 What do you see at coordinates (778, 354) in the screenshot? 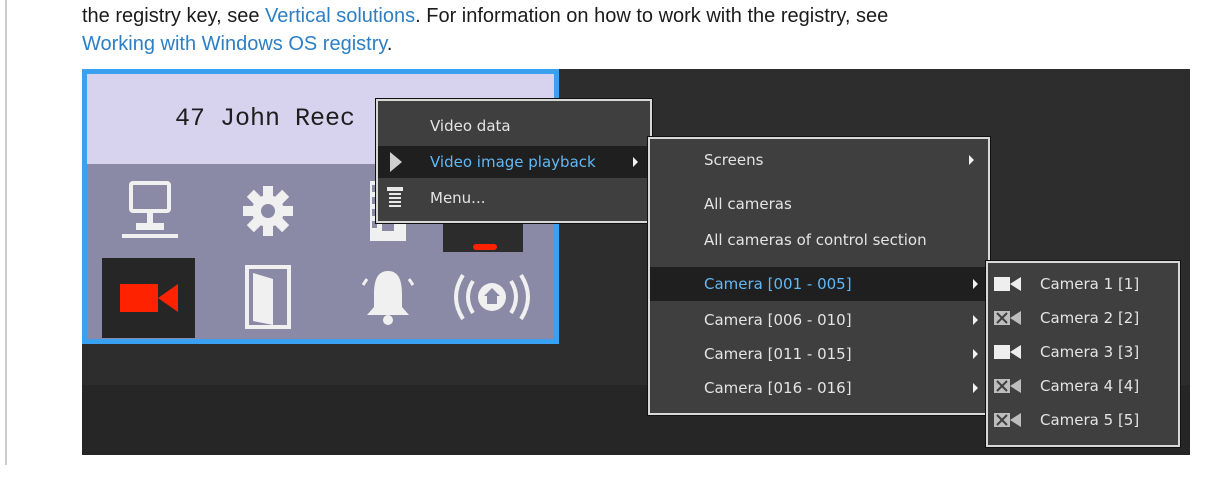
I see `menu-item-label: Camera [011 - 015]` at bounding box center [778, 354].